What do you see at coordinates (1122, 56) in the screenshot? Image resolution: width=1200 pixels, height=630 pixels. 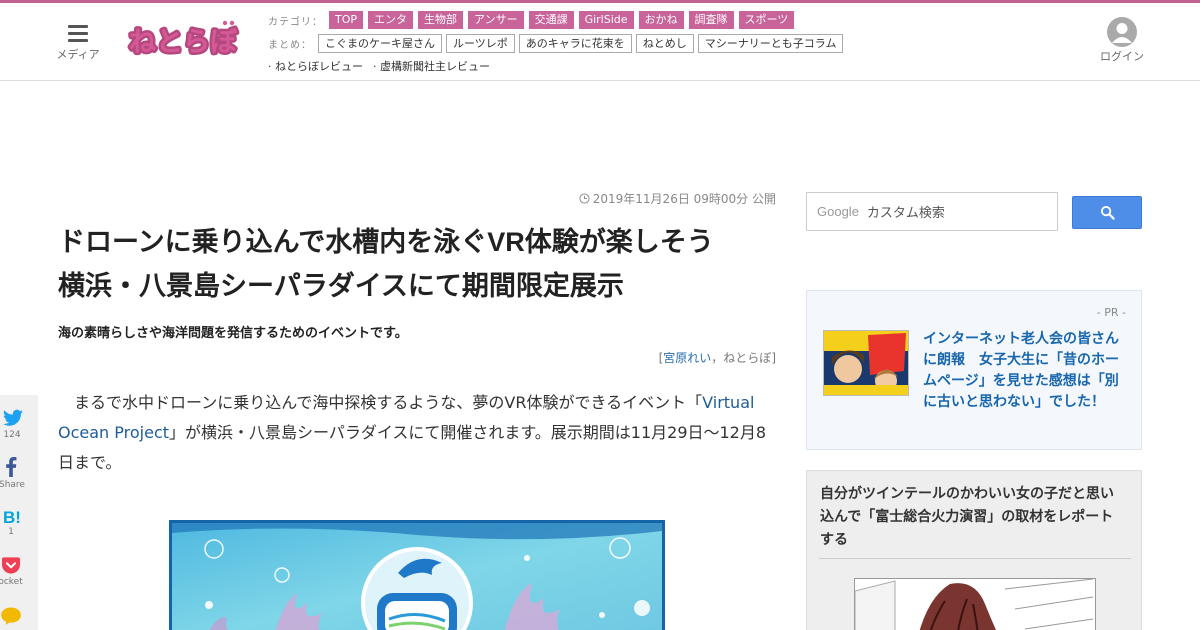 I see `login-label: ログイン` at bounding box center [1122, 56].